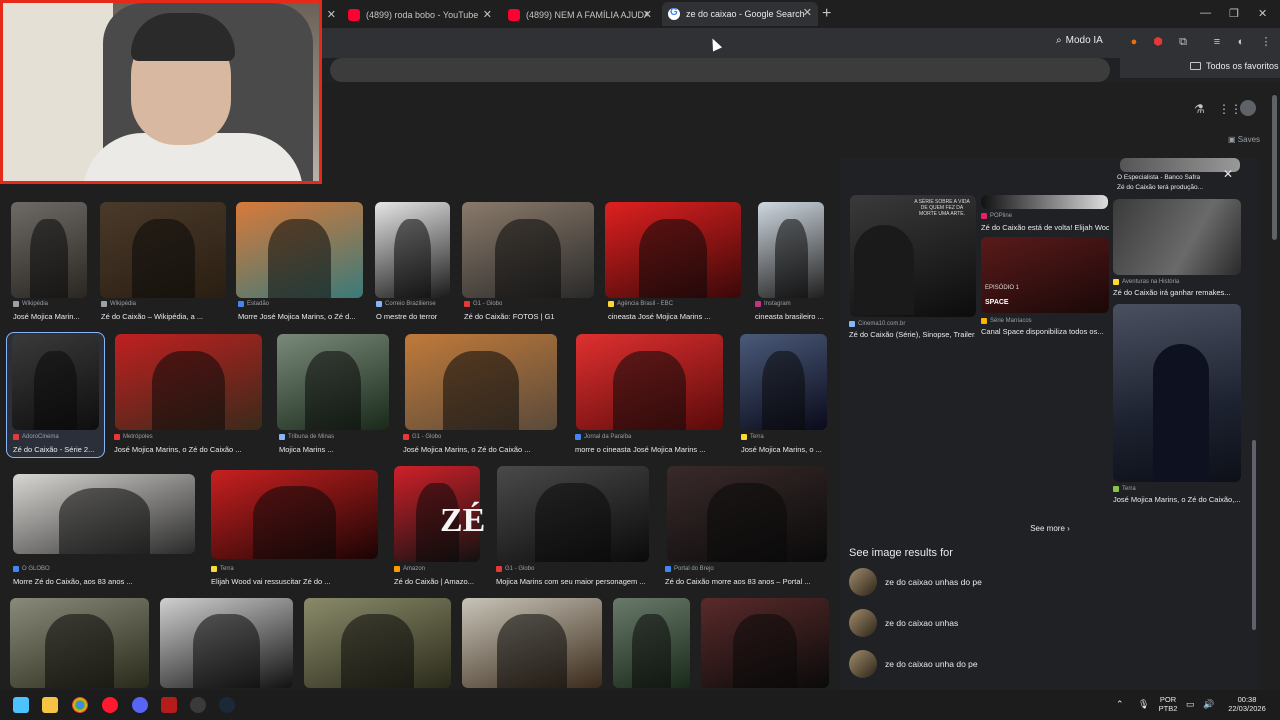 The image size is (1280, 720). I want to click on restore-icon: ❐, so click(1234, 13).